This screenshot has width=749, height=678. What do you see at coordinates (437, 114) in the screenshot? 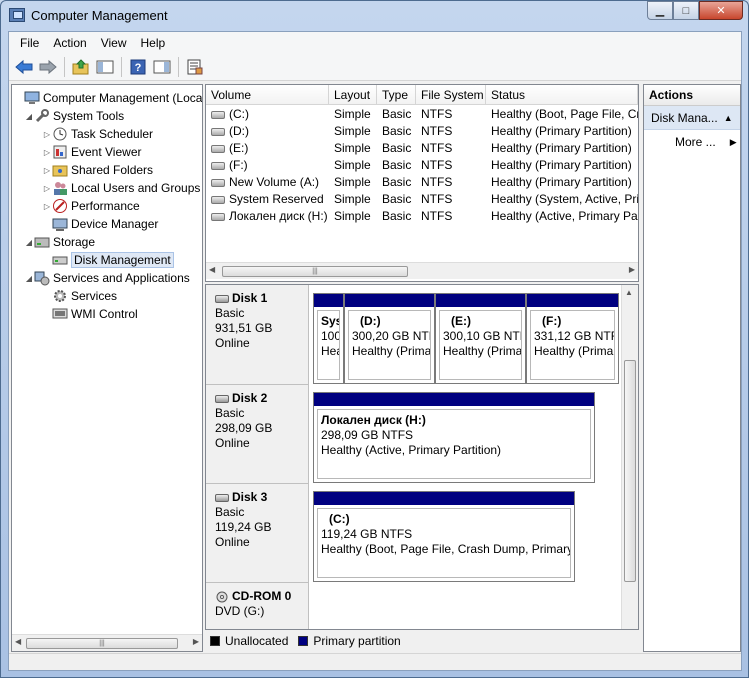
I see `cell-text: NTFS` at bounding box center [437, 114].